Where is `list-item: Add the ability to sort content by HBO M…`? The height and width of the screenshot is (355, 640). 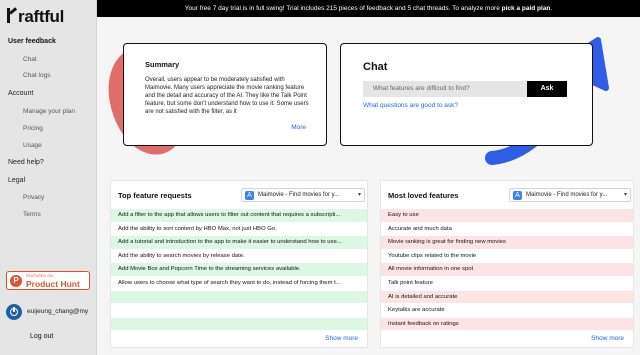
list-item: Add the ability to sort content by HBO M… is located at coordinates (239, 229).